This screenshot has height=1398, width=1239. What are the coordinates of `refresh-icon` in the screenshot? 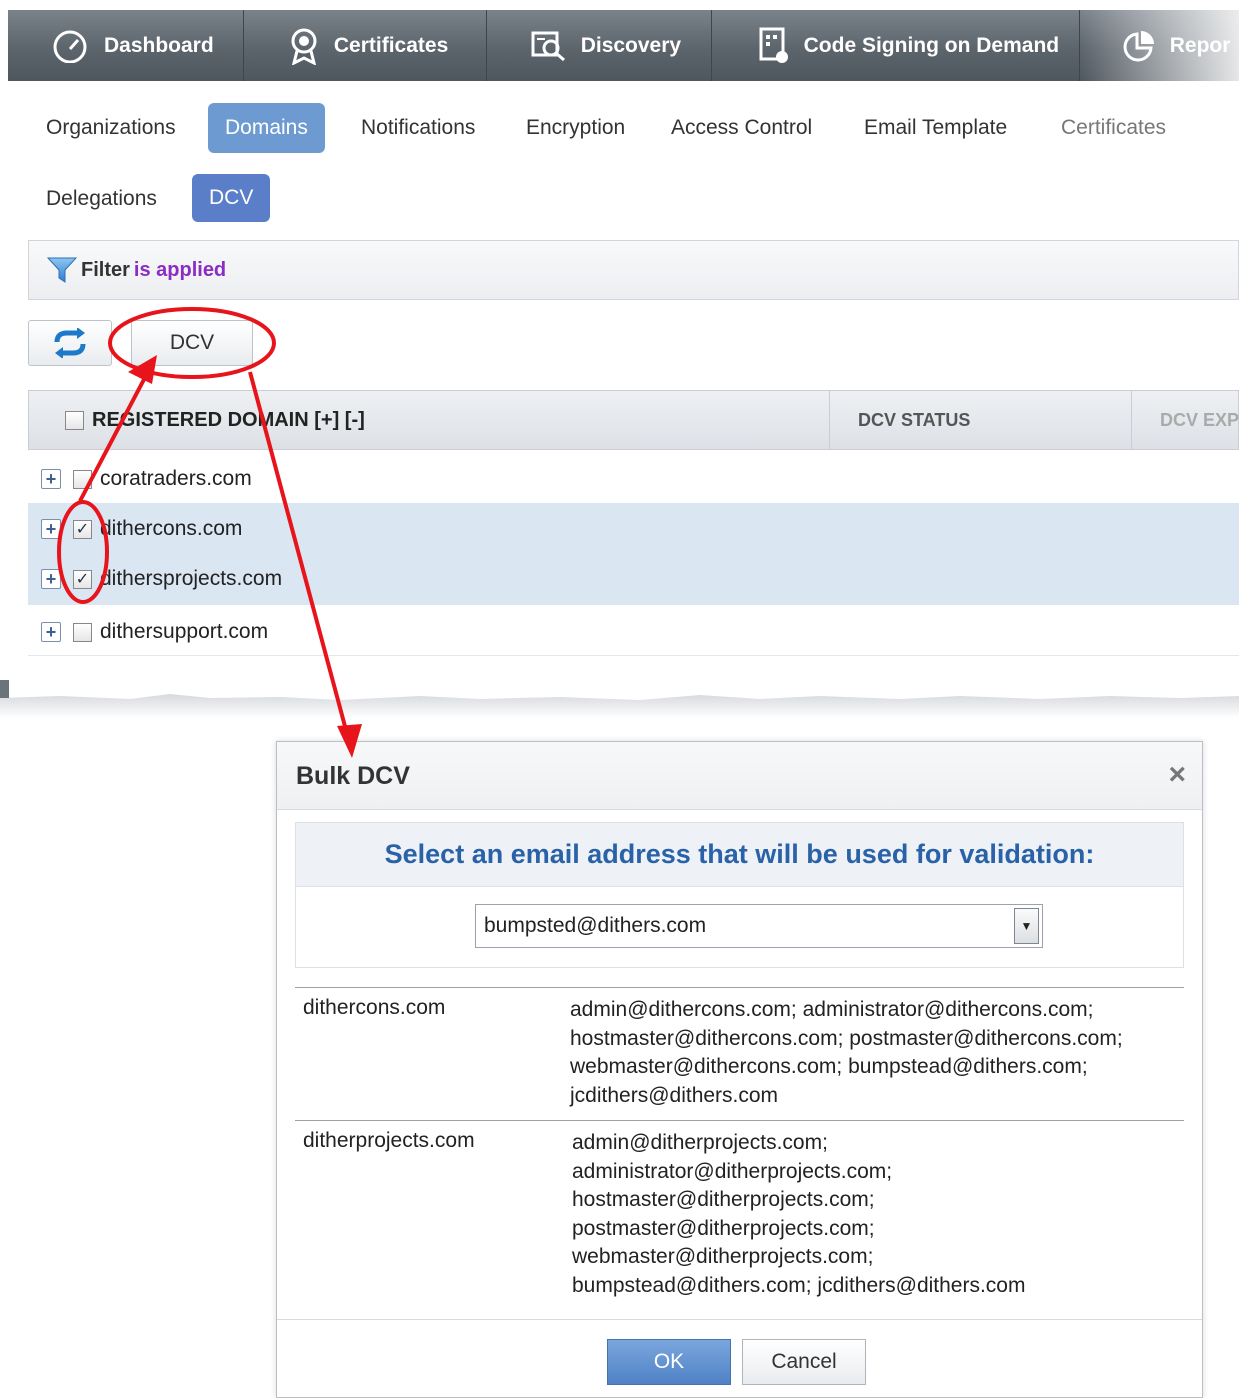 It's located at (70, 343).